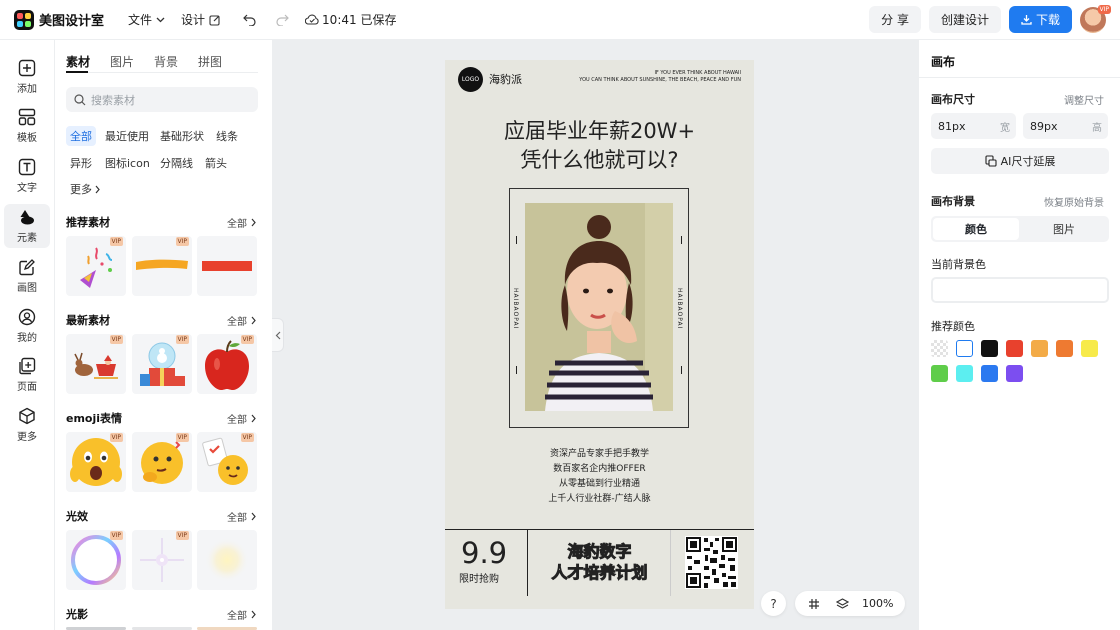  Describe the element at coordinates (964, 19) in the screenshot. I see `create-design-button: 创建设计` at that location.